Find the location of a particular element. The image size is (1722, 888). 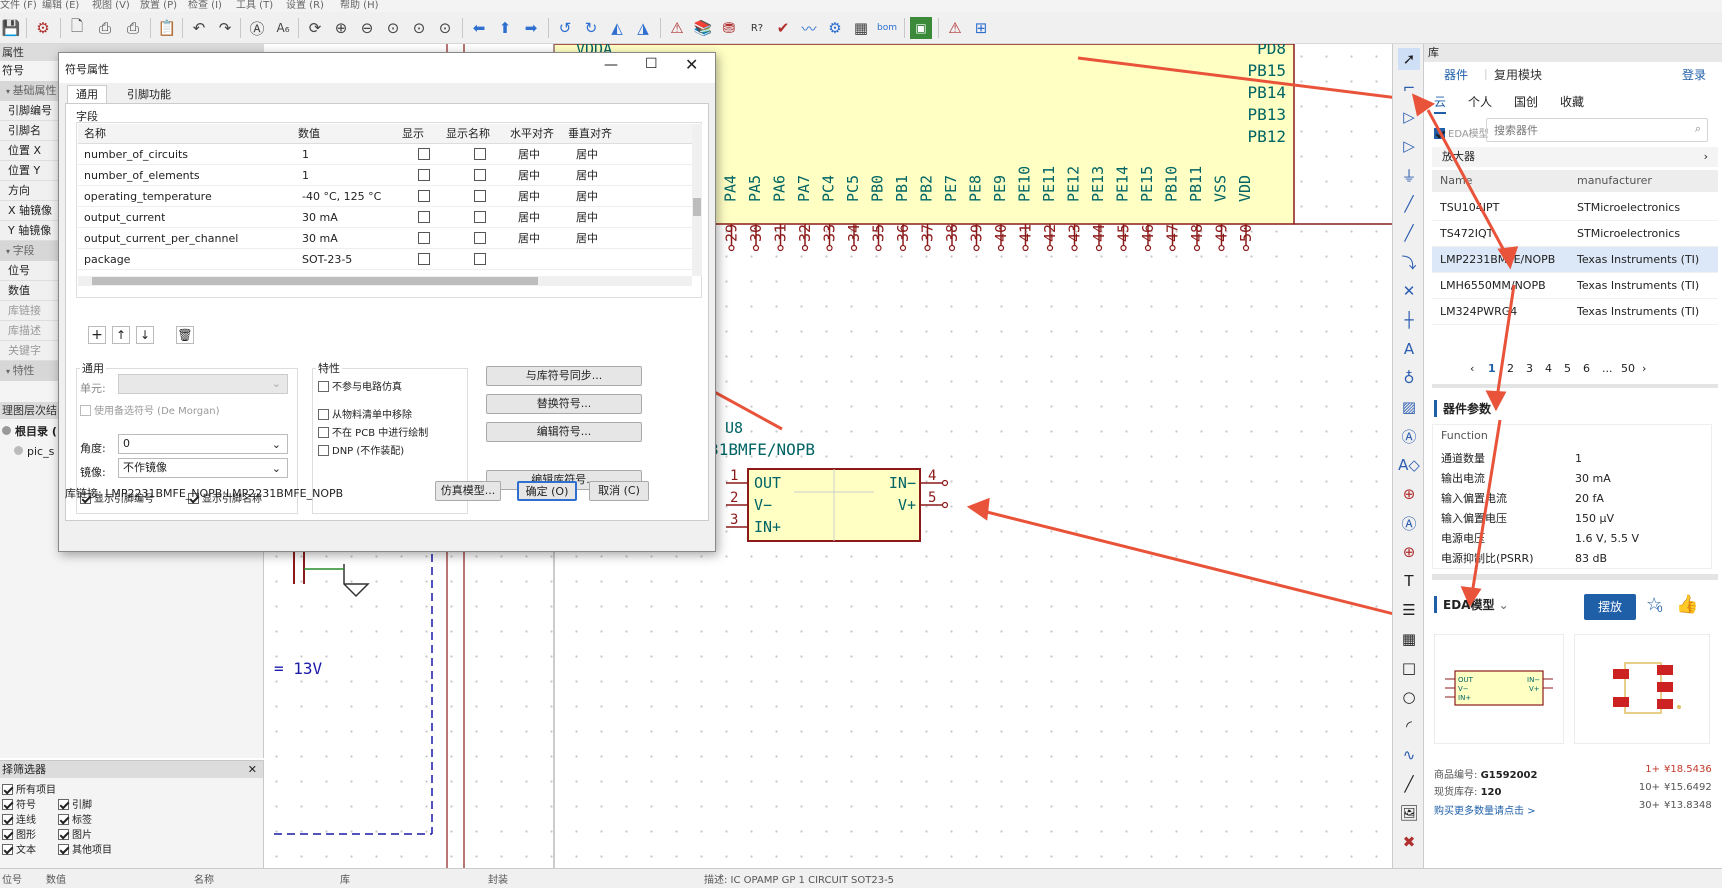

sheet-add-icon: ⊕ is located at coordinates (1409, 494).